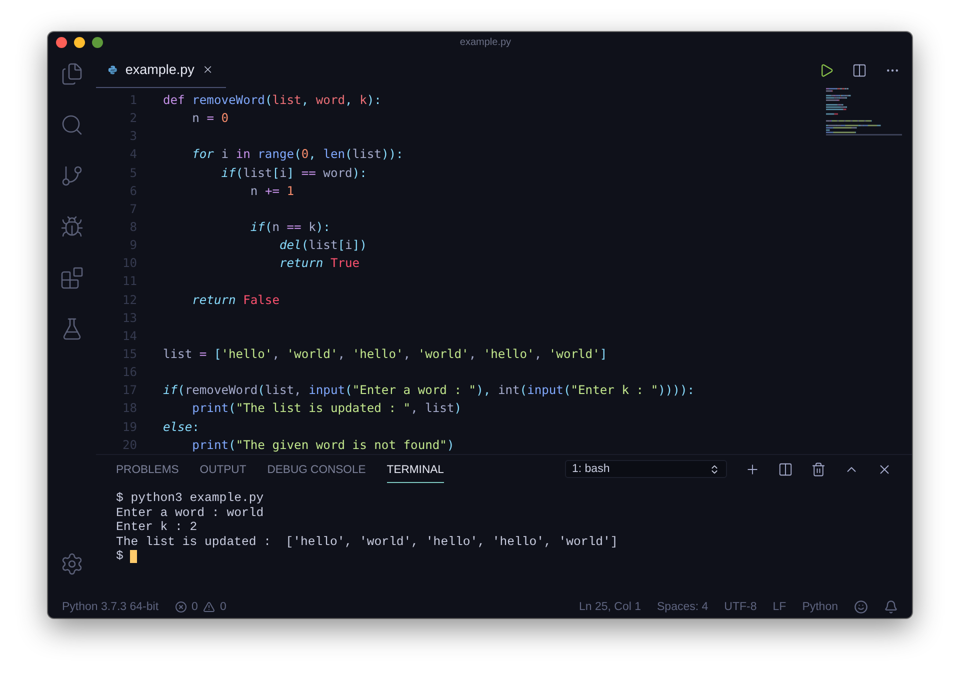  I want to click on code-line: print("The given word is not found"), so click(322, 445).